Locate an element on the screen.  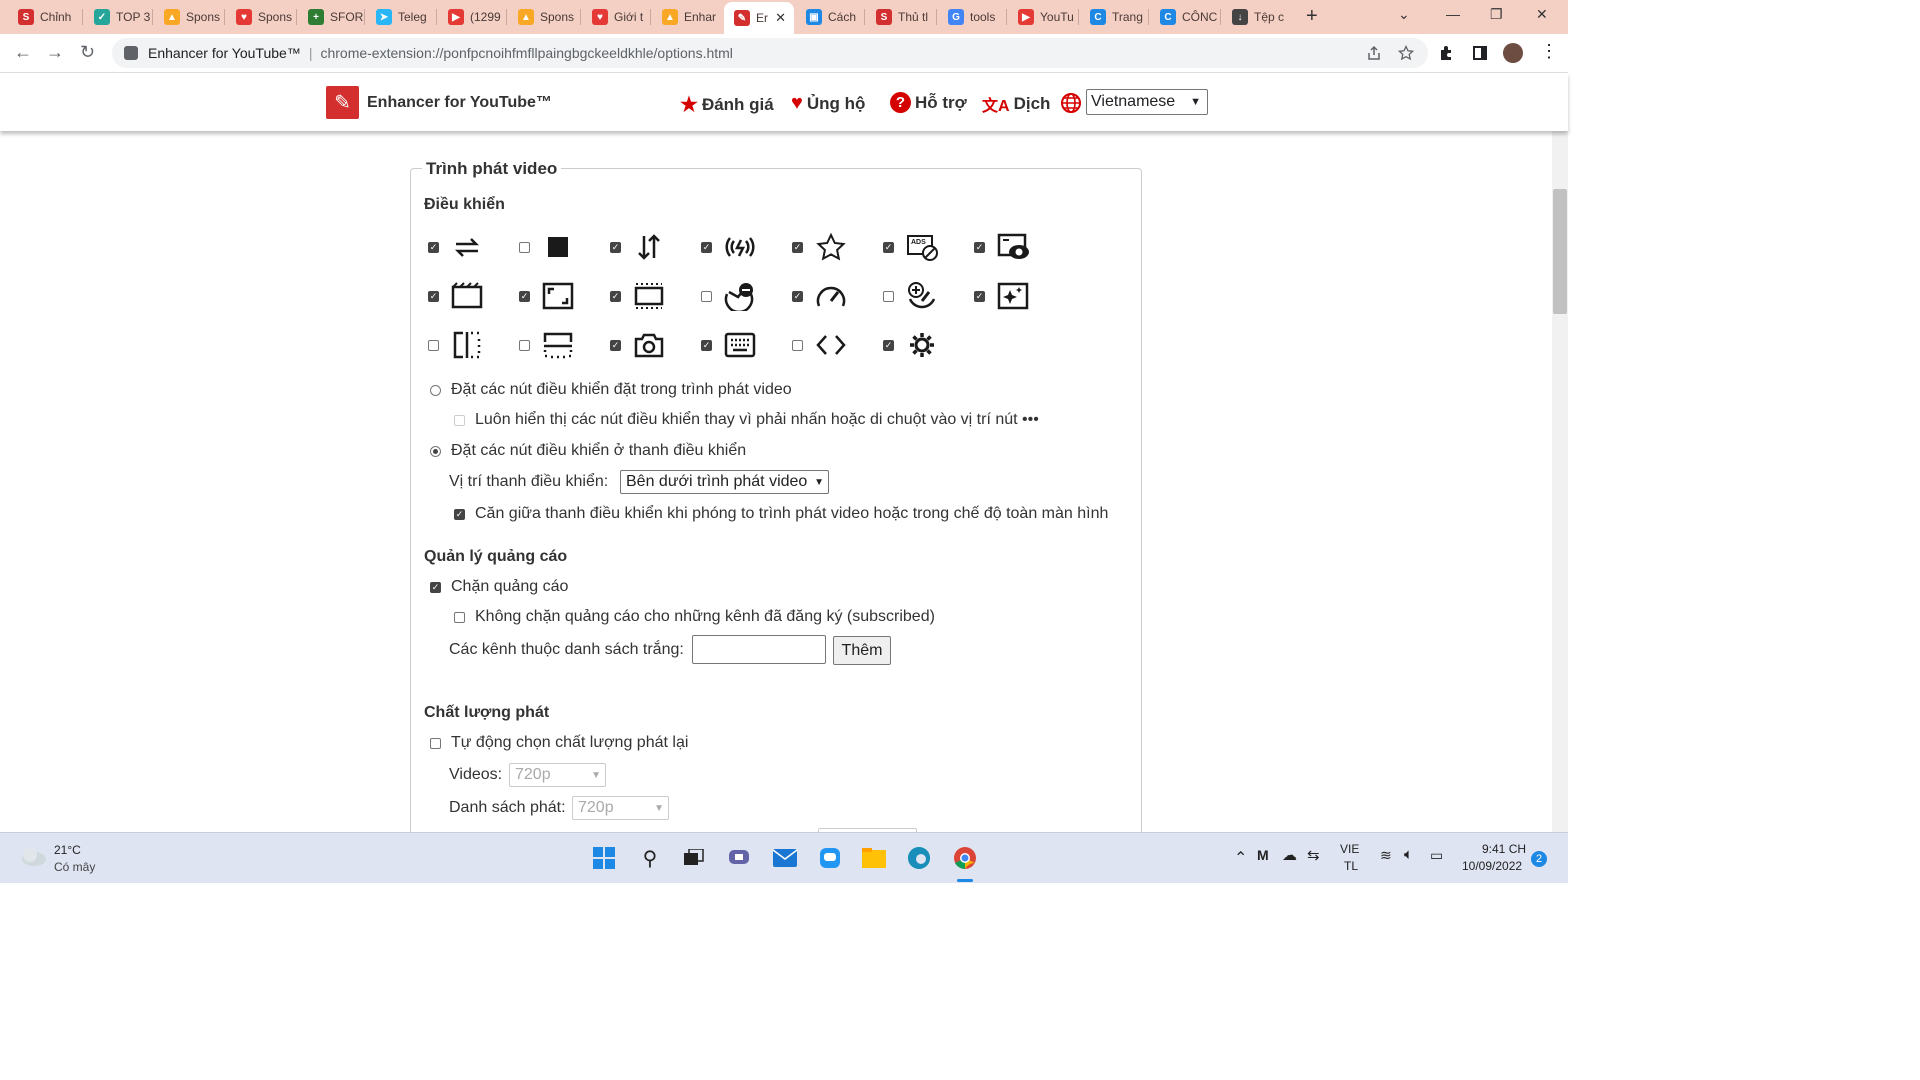
page-scrollbar is located at coordinates (1560, 481).